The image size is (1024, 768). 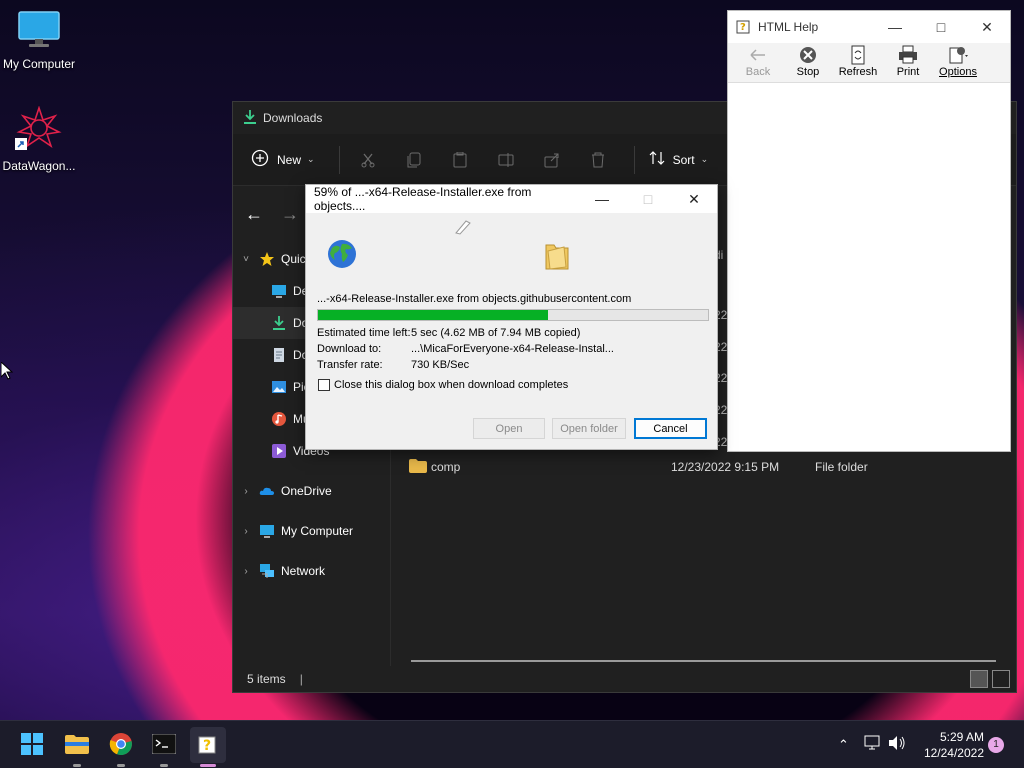 I want to click on new-button-label: New, so click(x=289, y=159).